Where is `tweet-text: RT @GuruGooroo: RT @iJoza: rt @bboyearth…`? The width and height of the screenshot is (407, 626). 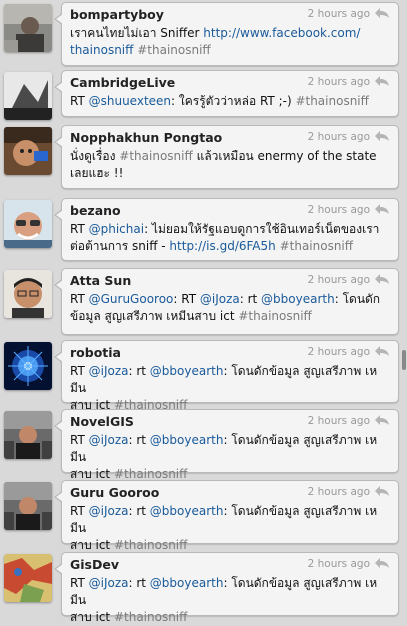
tweet-text: RT @GuruGooroo: RT @iJoza: rt @bboyearth… is located at coordinates (230, 308).